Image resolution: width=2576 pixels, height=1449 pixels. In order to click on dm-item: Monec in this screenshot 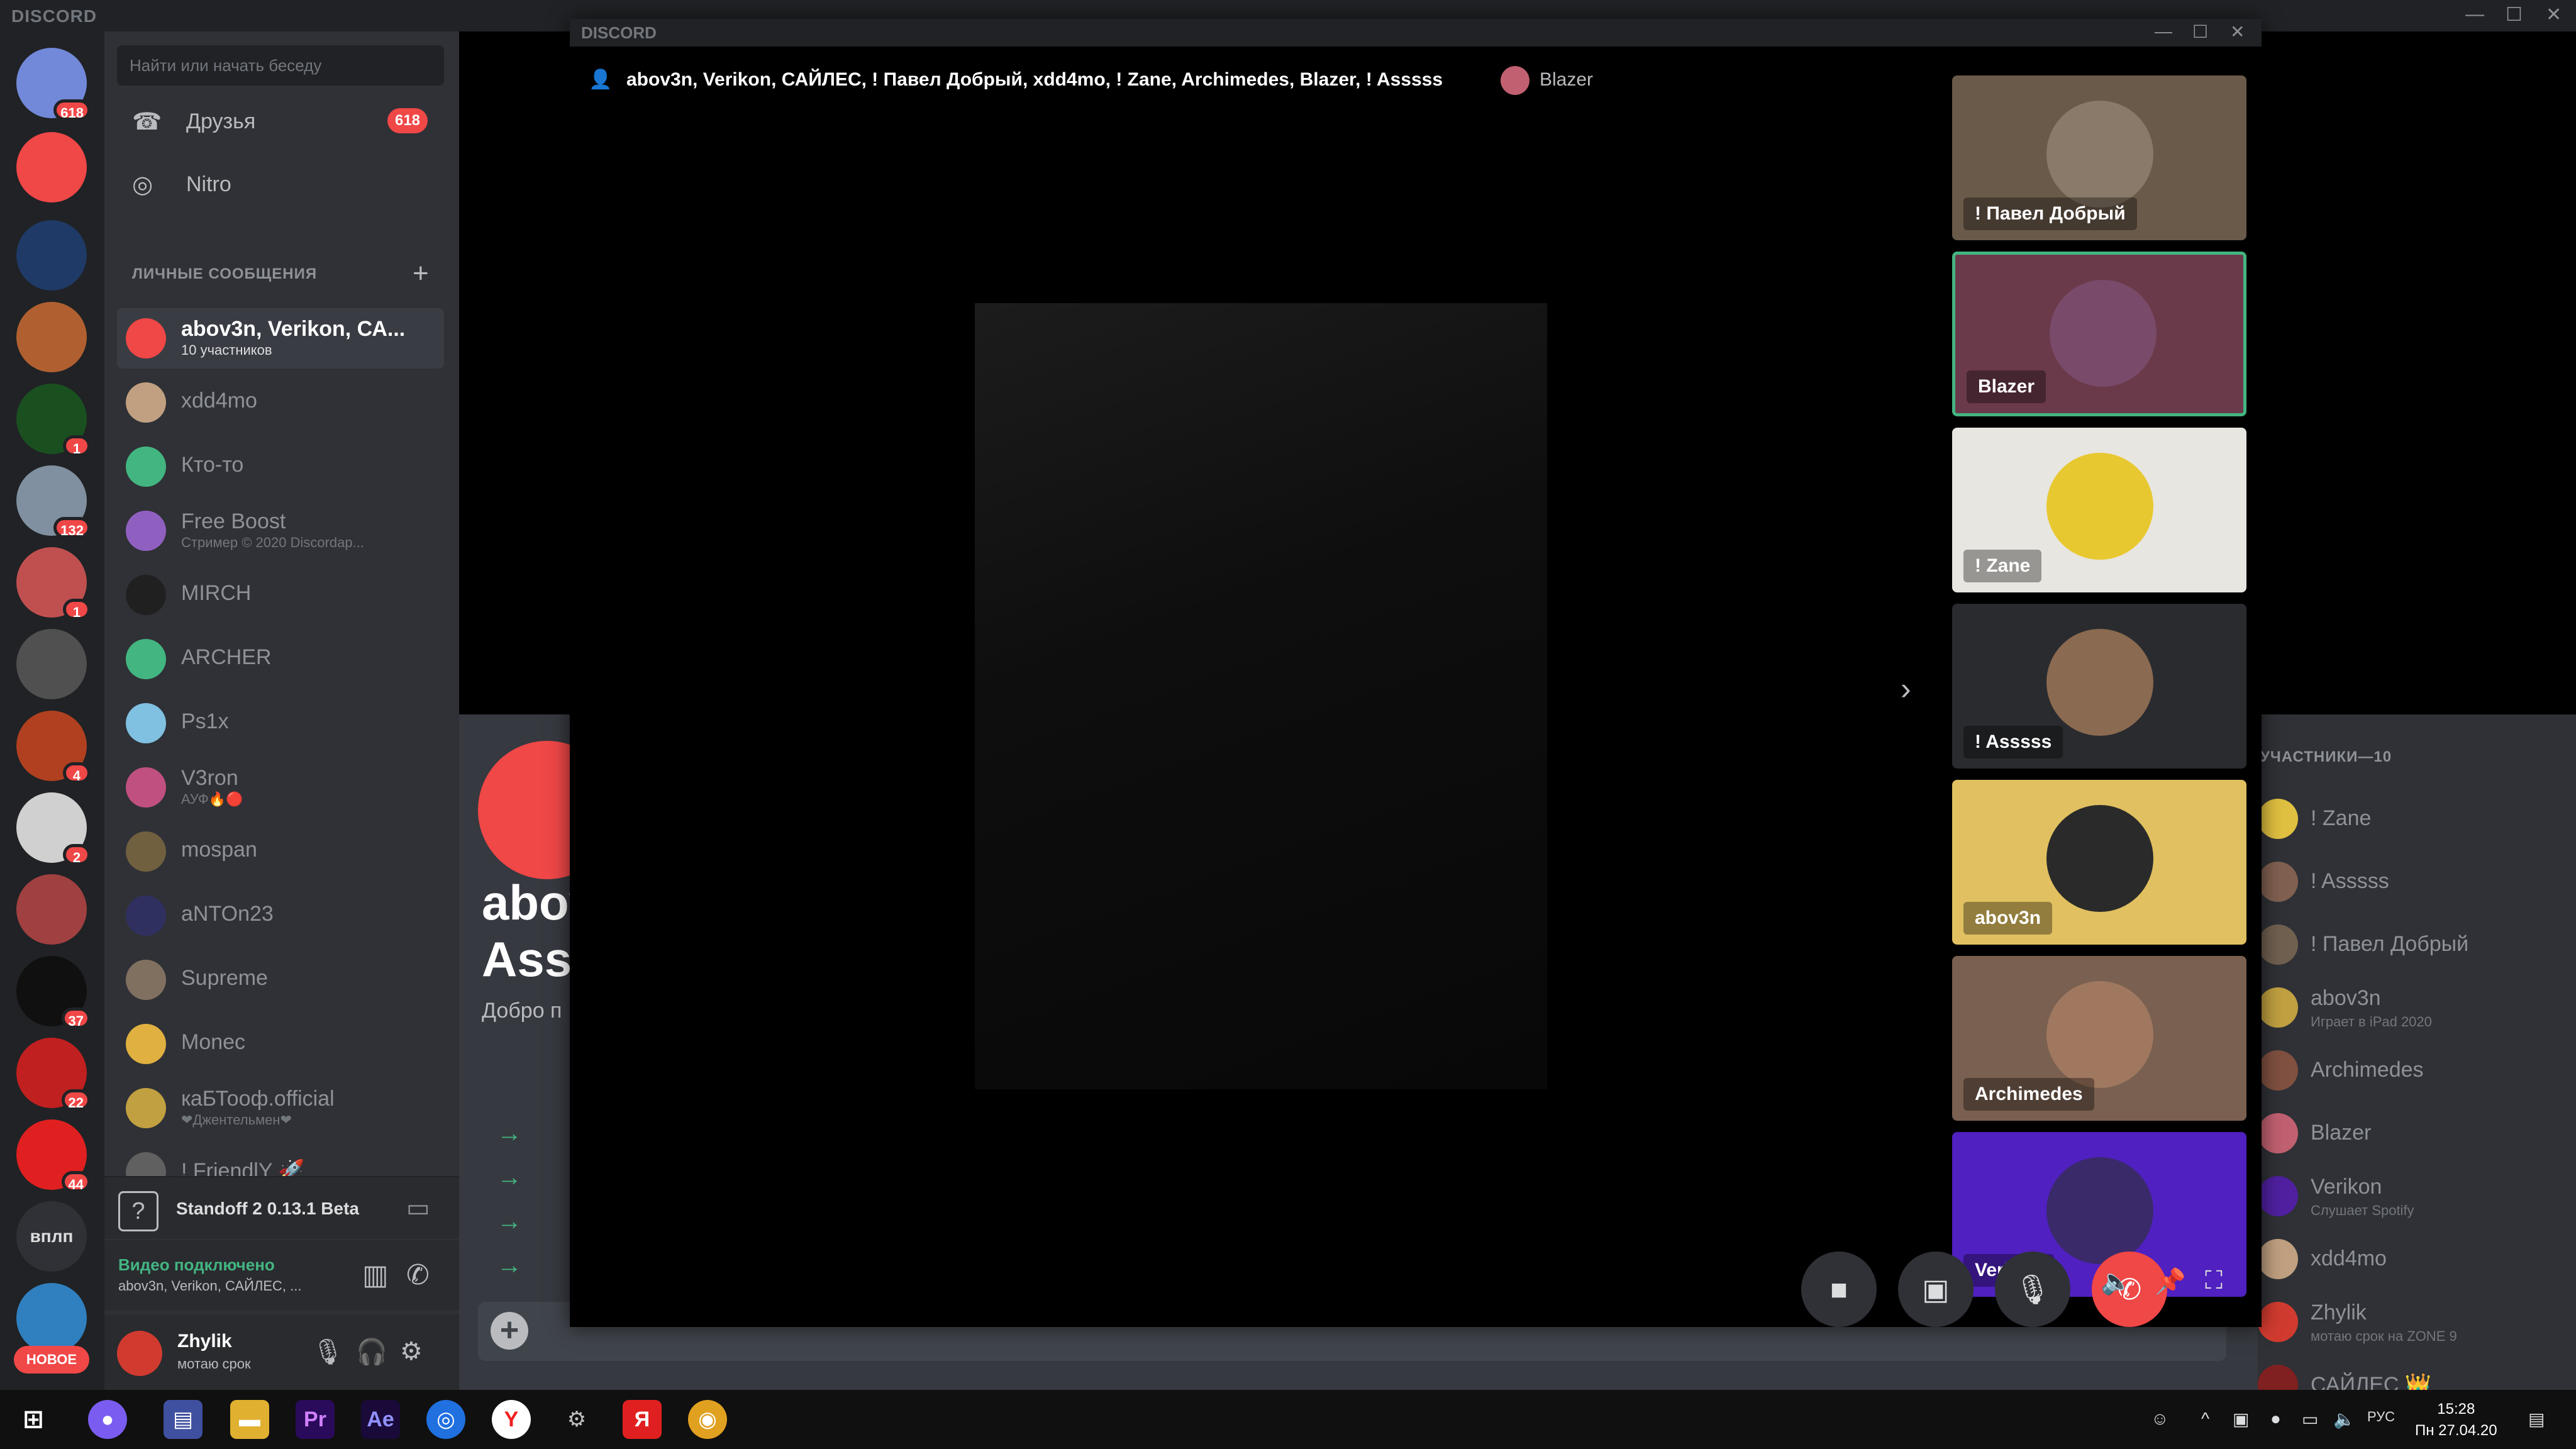, I will do `click(280, 1044)`.